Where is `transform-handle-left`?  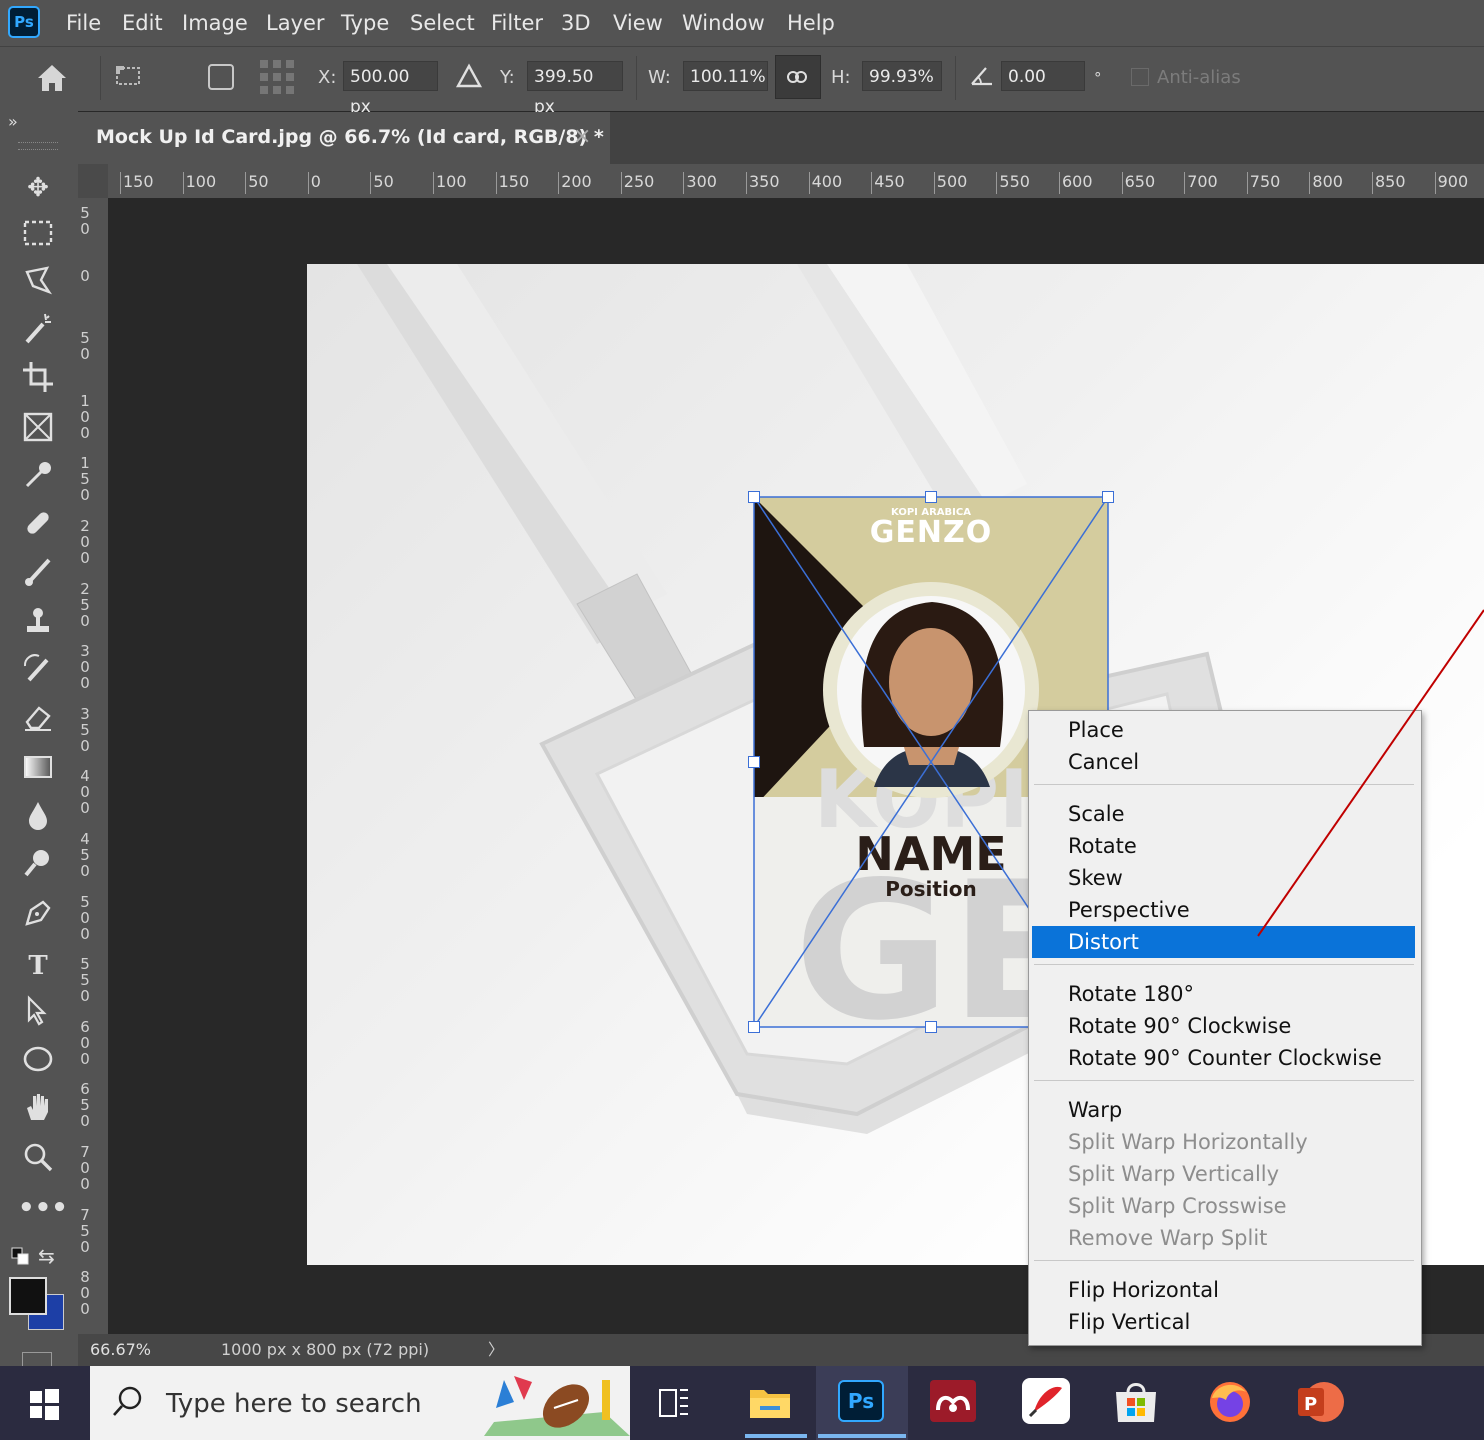
transform-handle-left is located at coordinates (754, 762).